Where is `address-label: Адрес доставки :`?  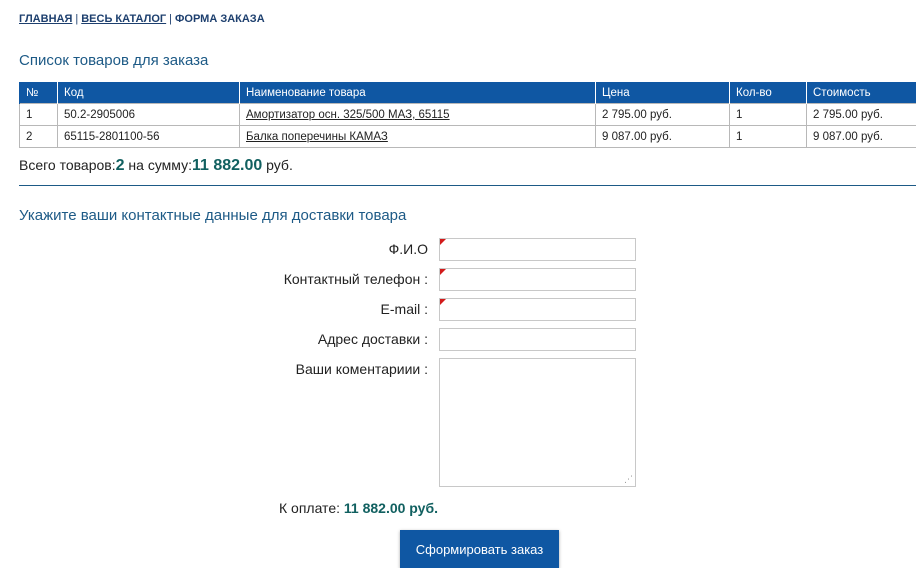 address-label: Адрес доставки : is located at coordinates (318, 339).